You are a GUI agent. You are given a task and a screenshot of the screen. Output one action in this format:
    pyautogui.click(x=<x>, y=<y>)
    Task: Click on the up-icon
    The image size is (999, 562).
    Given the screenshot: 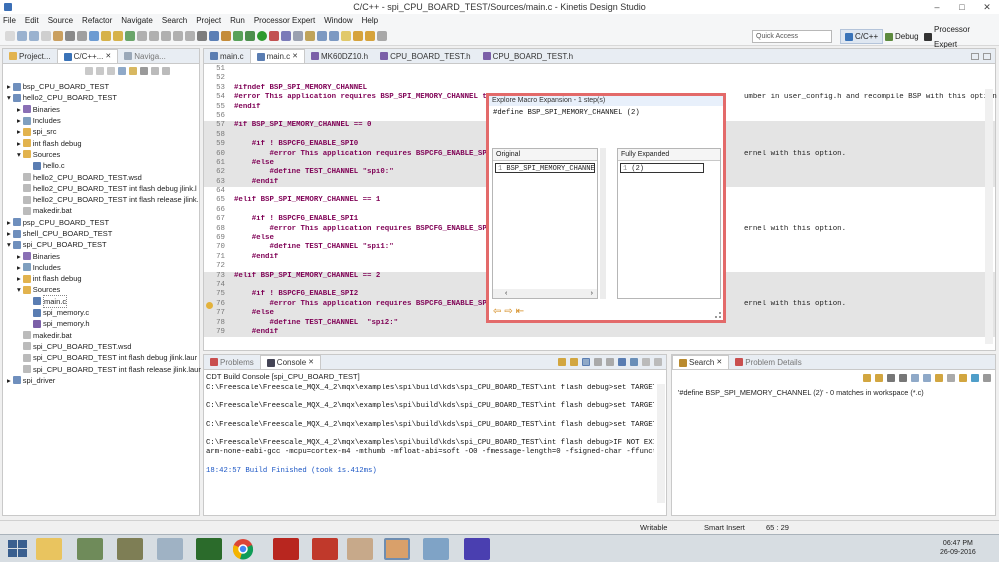 What is the action you would take?
    pyautogui.click(x=111, y=71)
    